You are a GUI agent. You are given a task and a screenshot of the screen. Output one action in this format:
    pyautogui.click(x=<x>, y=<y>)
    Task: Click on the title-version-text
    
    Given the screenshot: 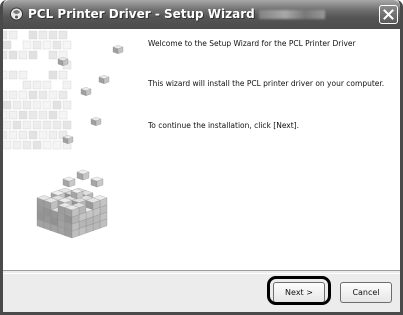 What is the action you would take?
    pyautogui.click(x=292, y=14)
    